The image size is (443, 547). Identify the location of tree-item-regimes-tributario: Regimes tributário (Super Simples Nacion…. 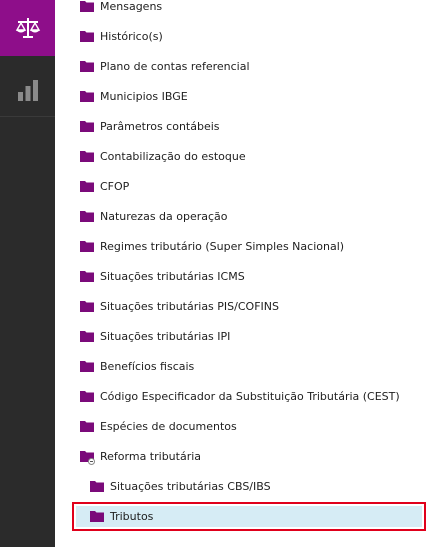
(212, 246).